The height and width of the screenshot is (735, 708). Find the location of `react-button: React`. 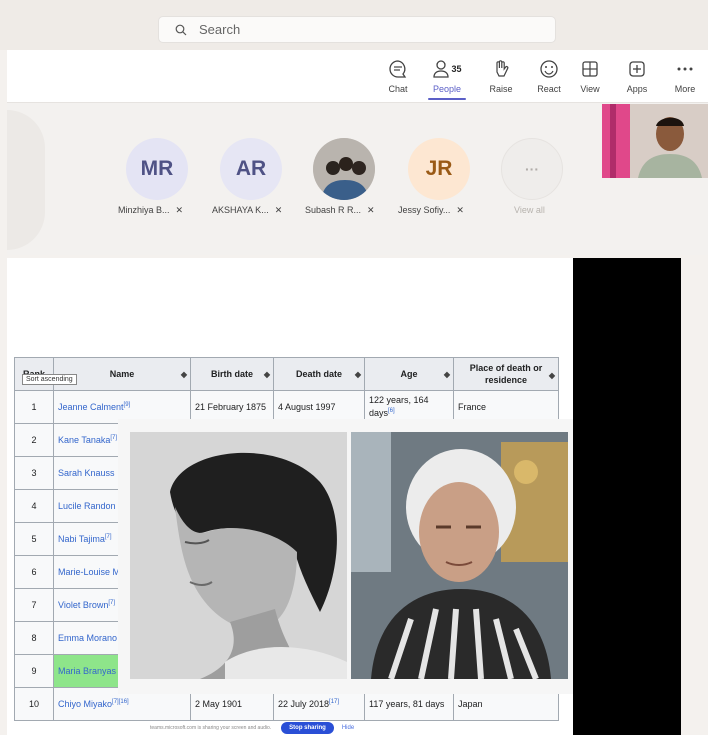

react-button: React is located at coordinates (549, 76).